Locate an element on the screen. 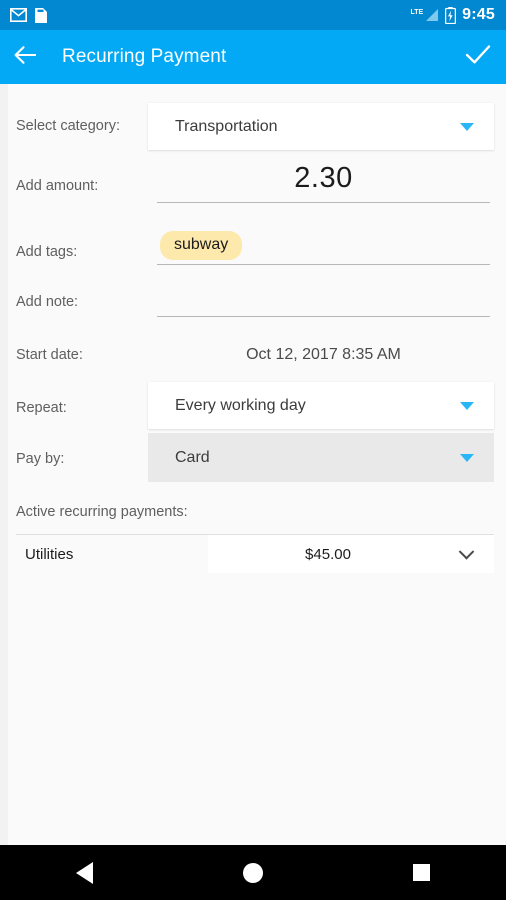 This screenshot has width=506, height=900. status-bar-notification-icons is located at coordinates (24, 15).